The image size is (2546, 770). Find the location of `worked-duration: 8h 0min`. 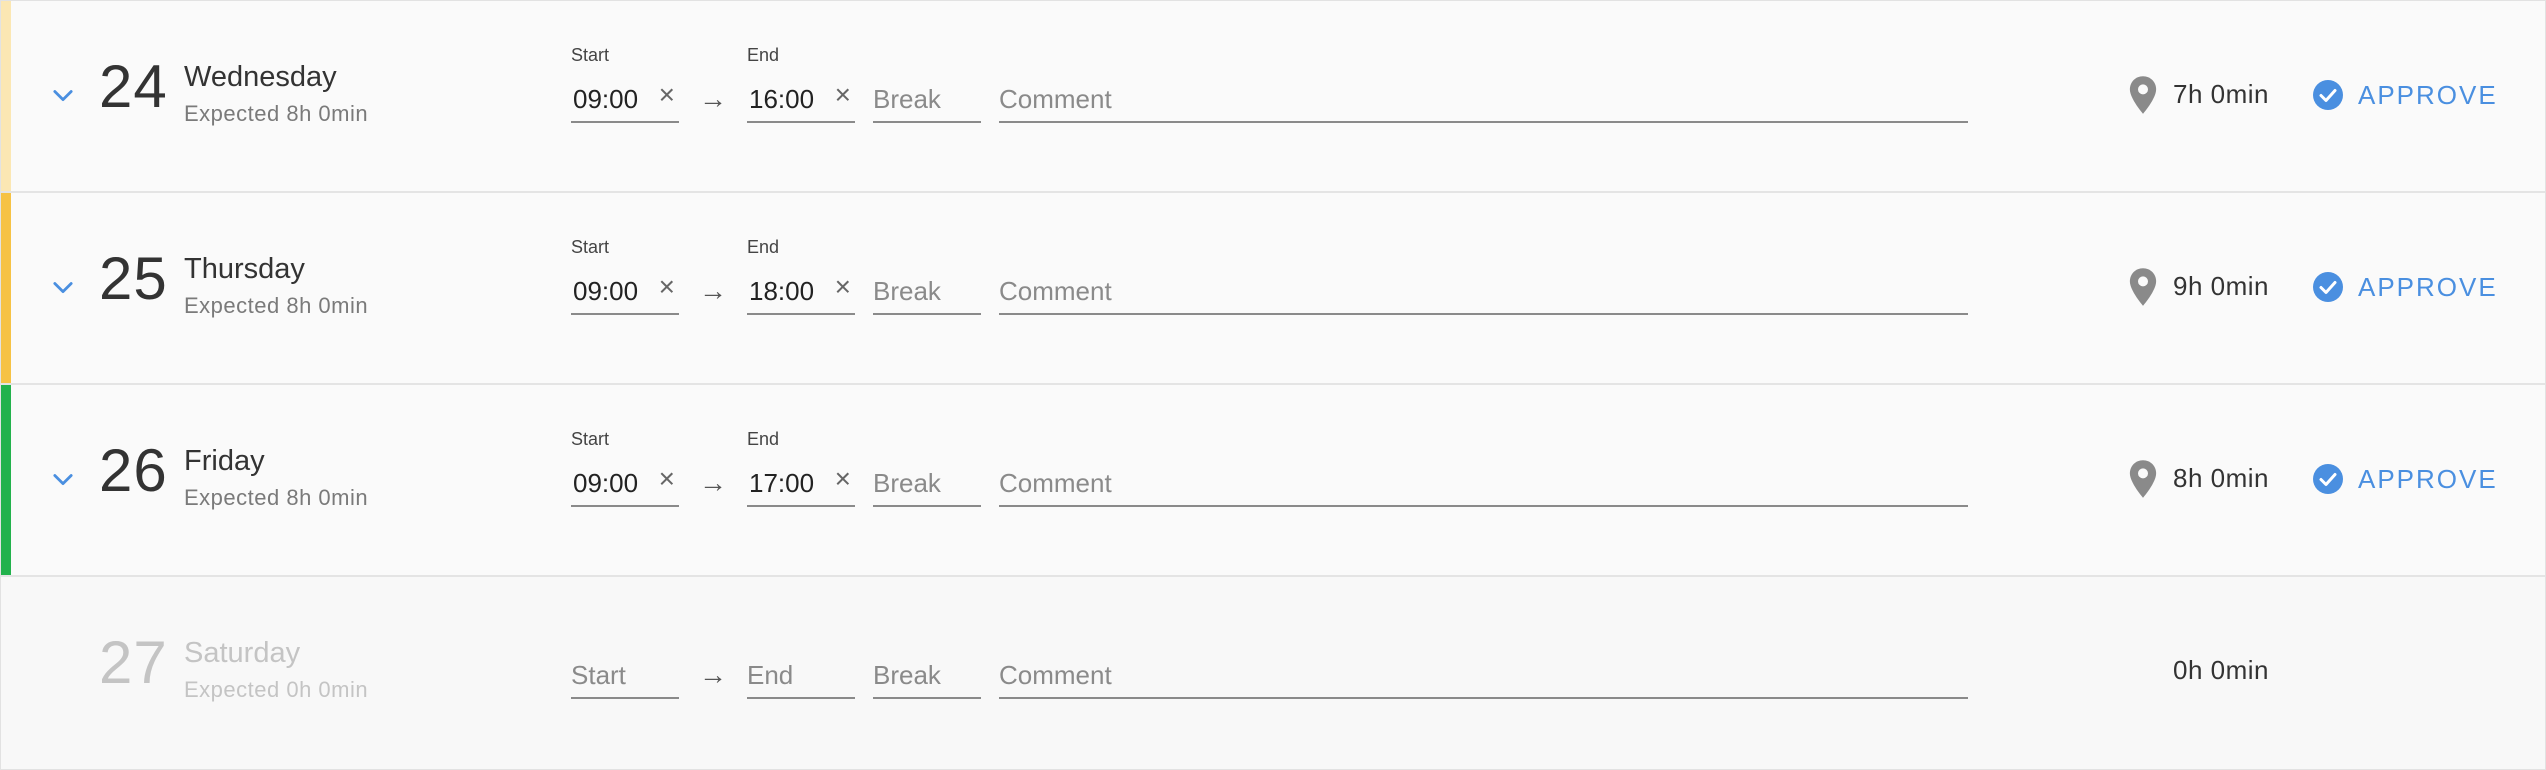

worked-duration: 8h 0min is located at coordinates (2221, 478).